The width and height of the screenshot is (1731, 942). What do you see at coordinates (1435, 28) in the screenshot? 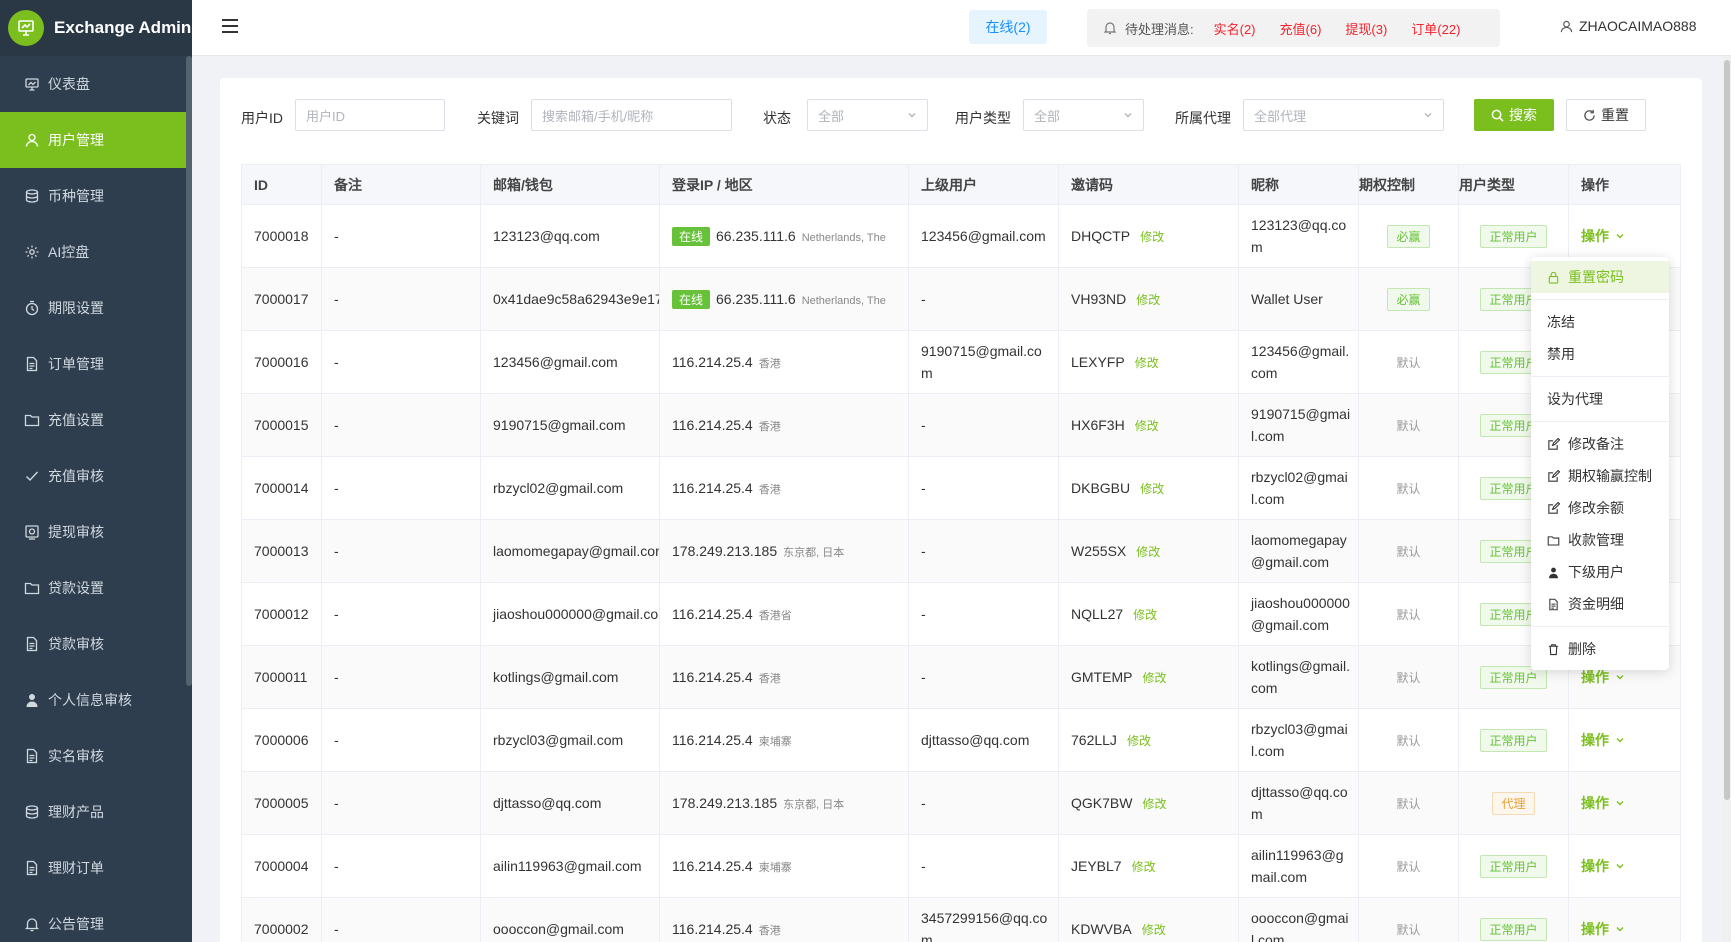
I see `notice-order-link: 订单(22)` at bounding box center [1435, 28].